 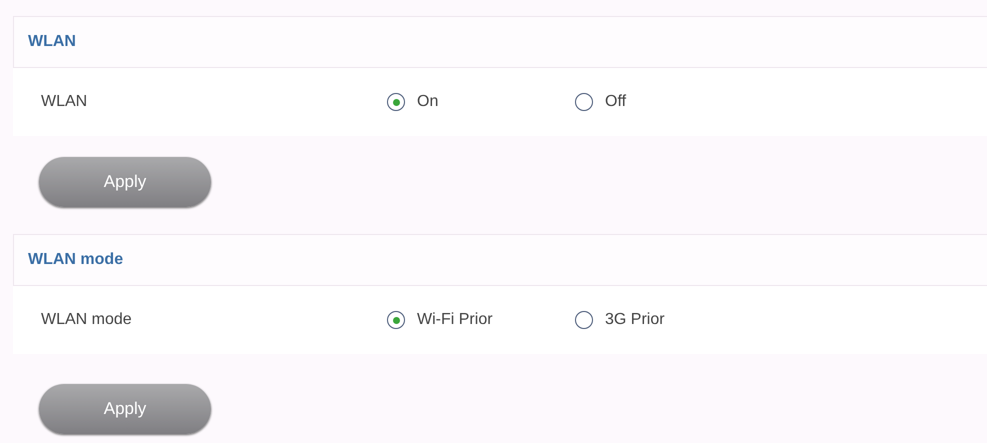 I want to click on field-label: WLAN, so click(x=64, y=102).